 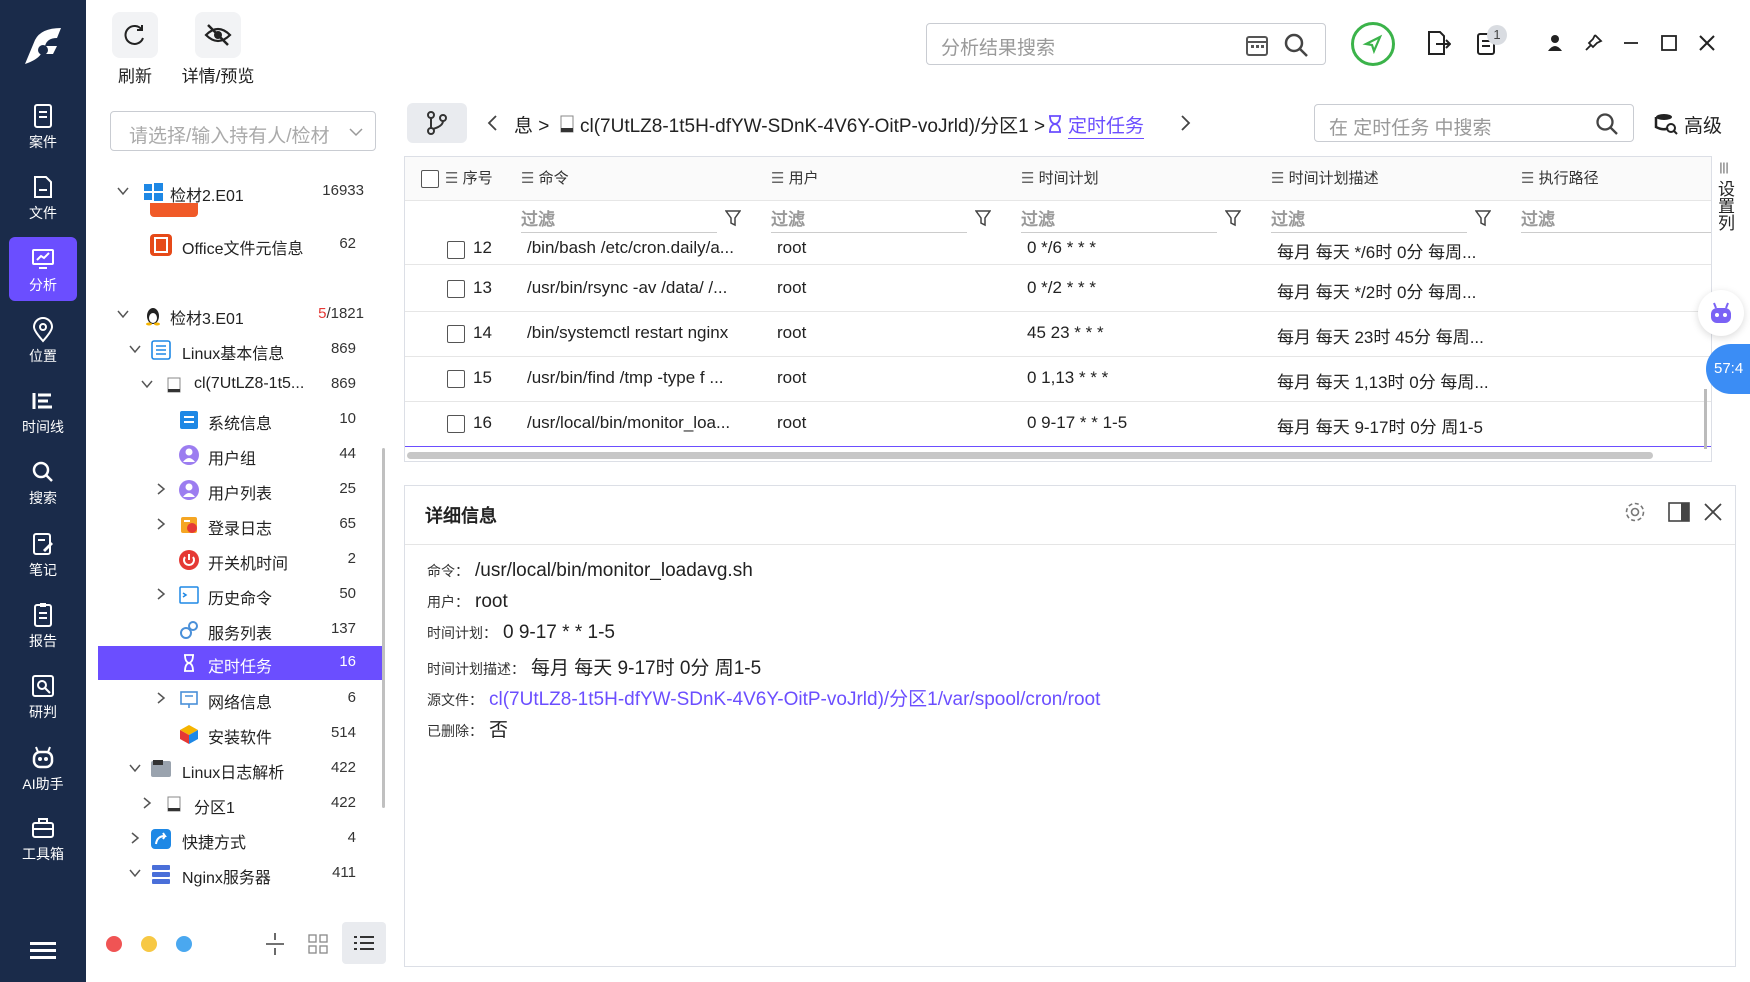 What do you see at coordinates (1560, 179) in the screenshot?
I see `column-header-exec-path: ☰ 执行路径` at bounding box center [1560, 179].